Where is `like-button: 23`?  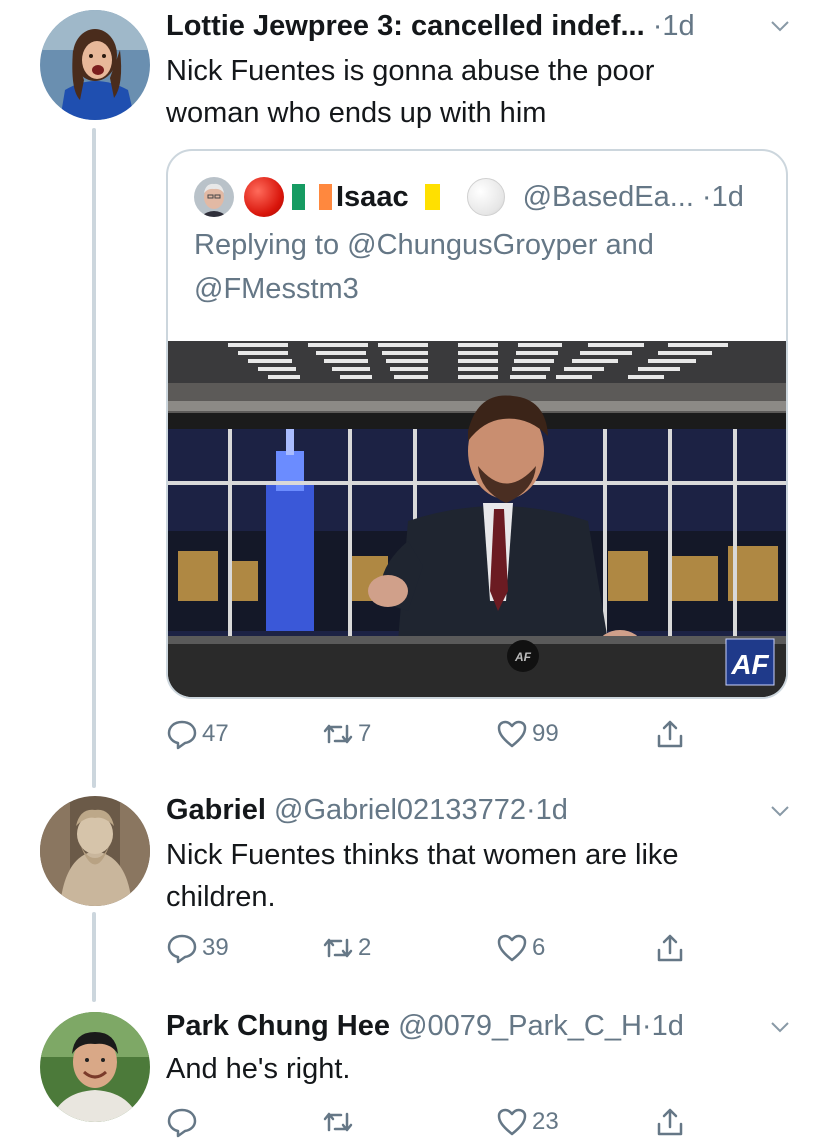
like-button: 23 is located at coordinates (527, 1122).